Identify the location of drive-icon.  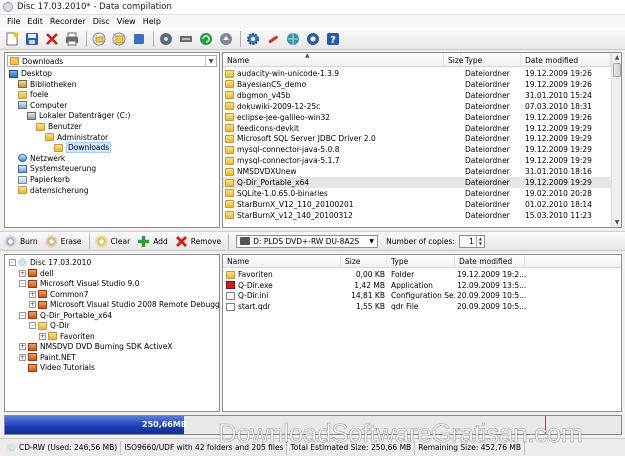
(186, 39).